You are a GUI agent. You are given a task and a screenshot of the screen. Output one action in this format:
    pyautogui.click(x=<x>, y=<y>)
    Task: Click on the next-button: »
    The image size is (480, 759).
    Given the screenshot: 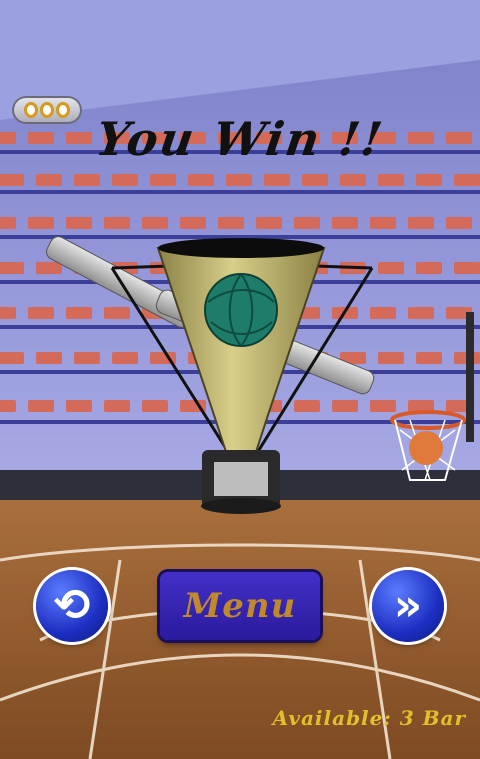 What is the action you would take?
    pyautogui.click(x=408, y=606)
    